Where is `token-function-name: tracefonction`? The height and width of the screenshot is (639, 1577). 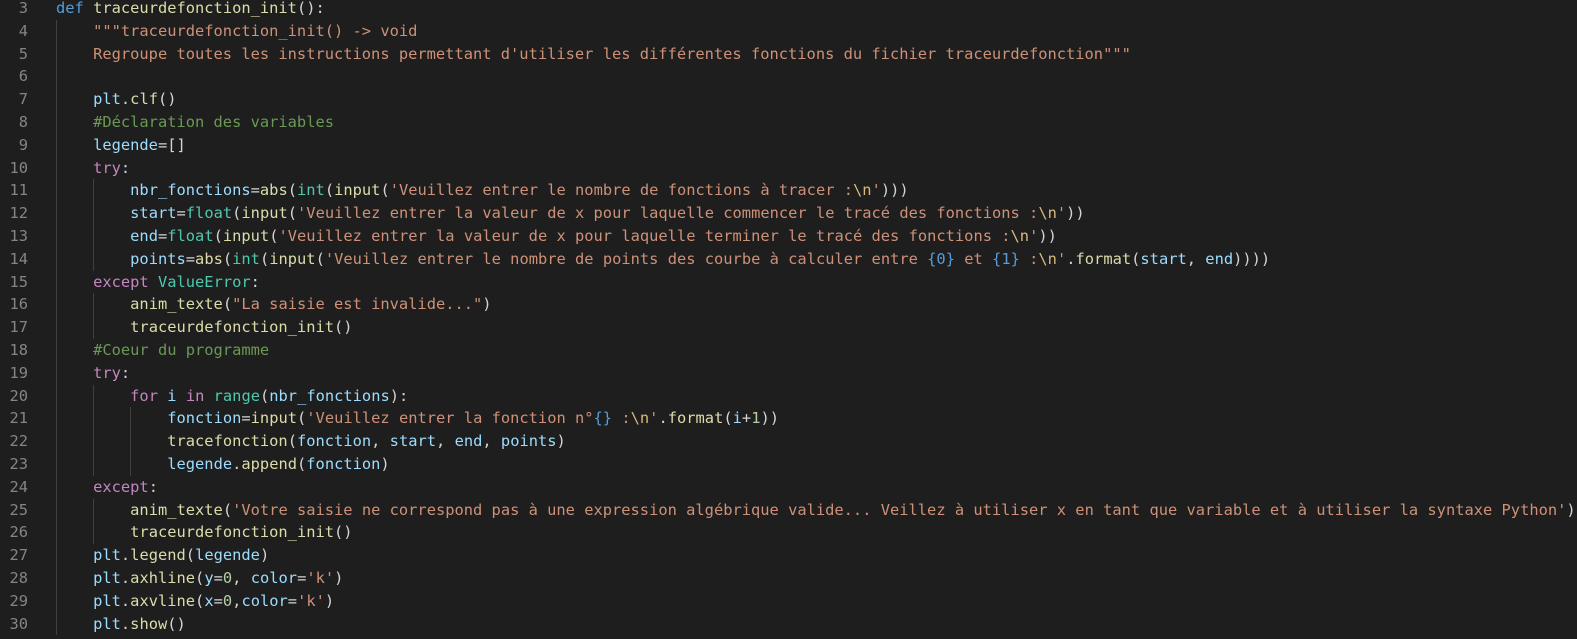 token-function-name: tracefonction is located at coordinates (227, 441).